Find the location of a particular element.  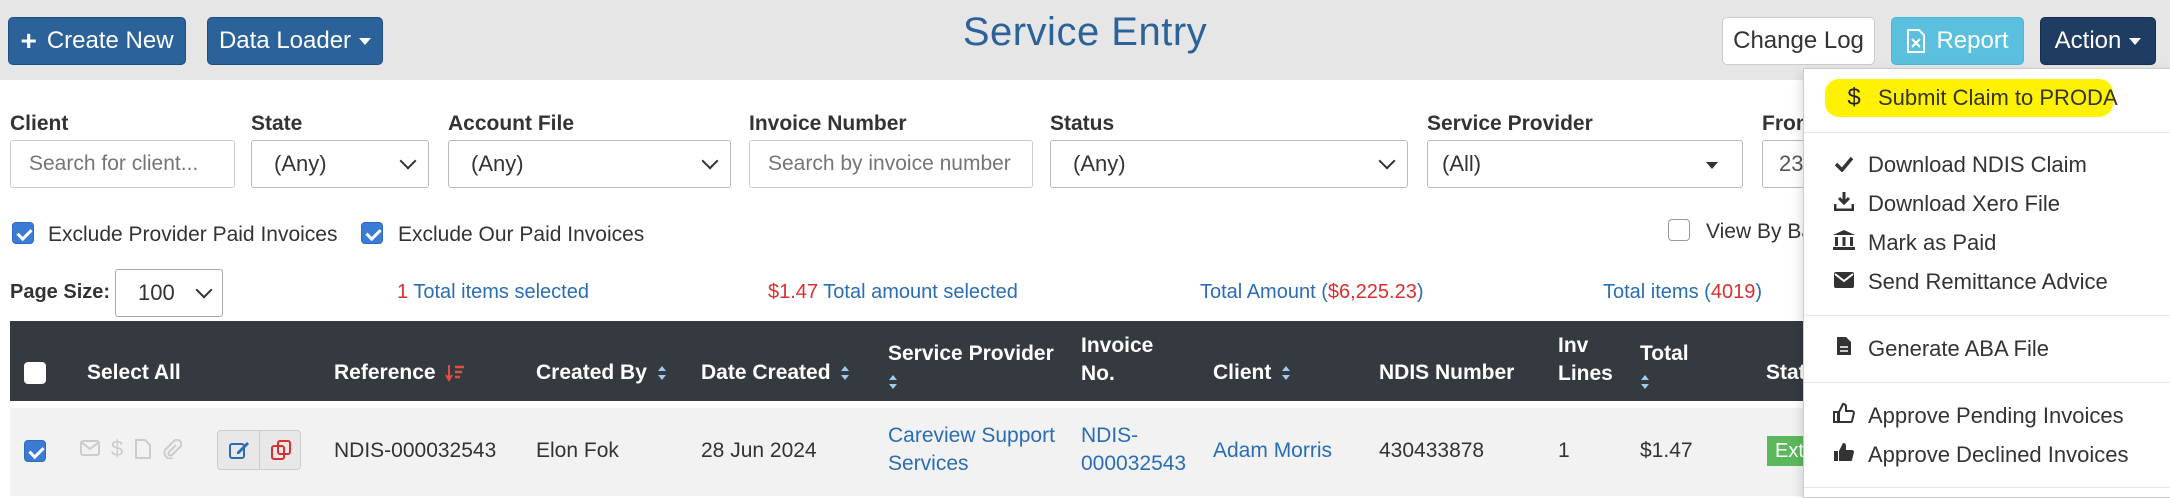

service-provider-filter-label: Service Provider is located at coordinates (1510, 123).